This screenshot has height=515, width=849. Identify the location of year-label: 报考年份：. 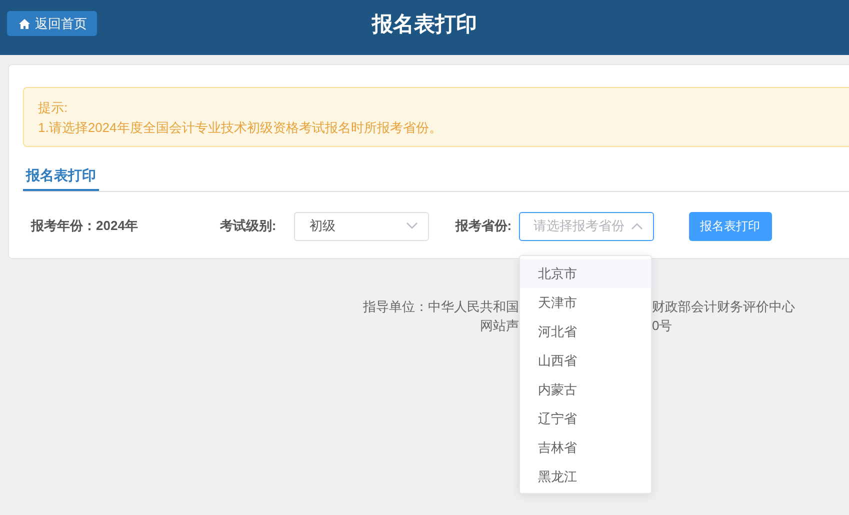
(63, 226).